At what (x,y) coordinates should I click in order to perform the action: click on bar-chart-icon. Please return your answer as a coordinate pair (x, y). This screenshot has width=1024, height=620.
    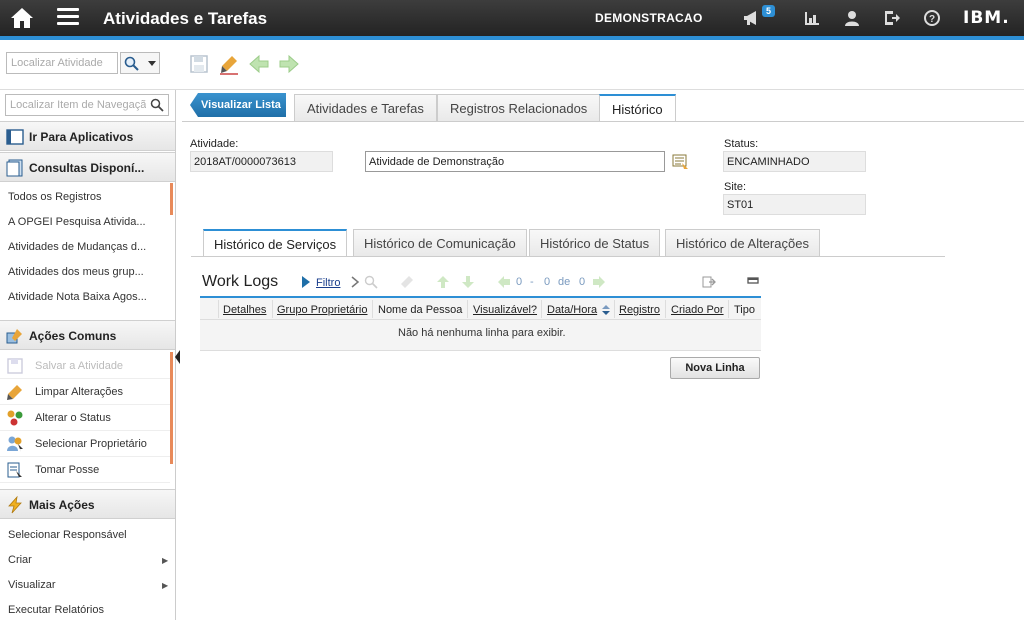
    Looking at the image, I should click on (812, 18).